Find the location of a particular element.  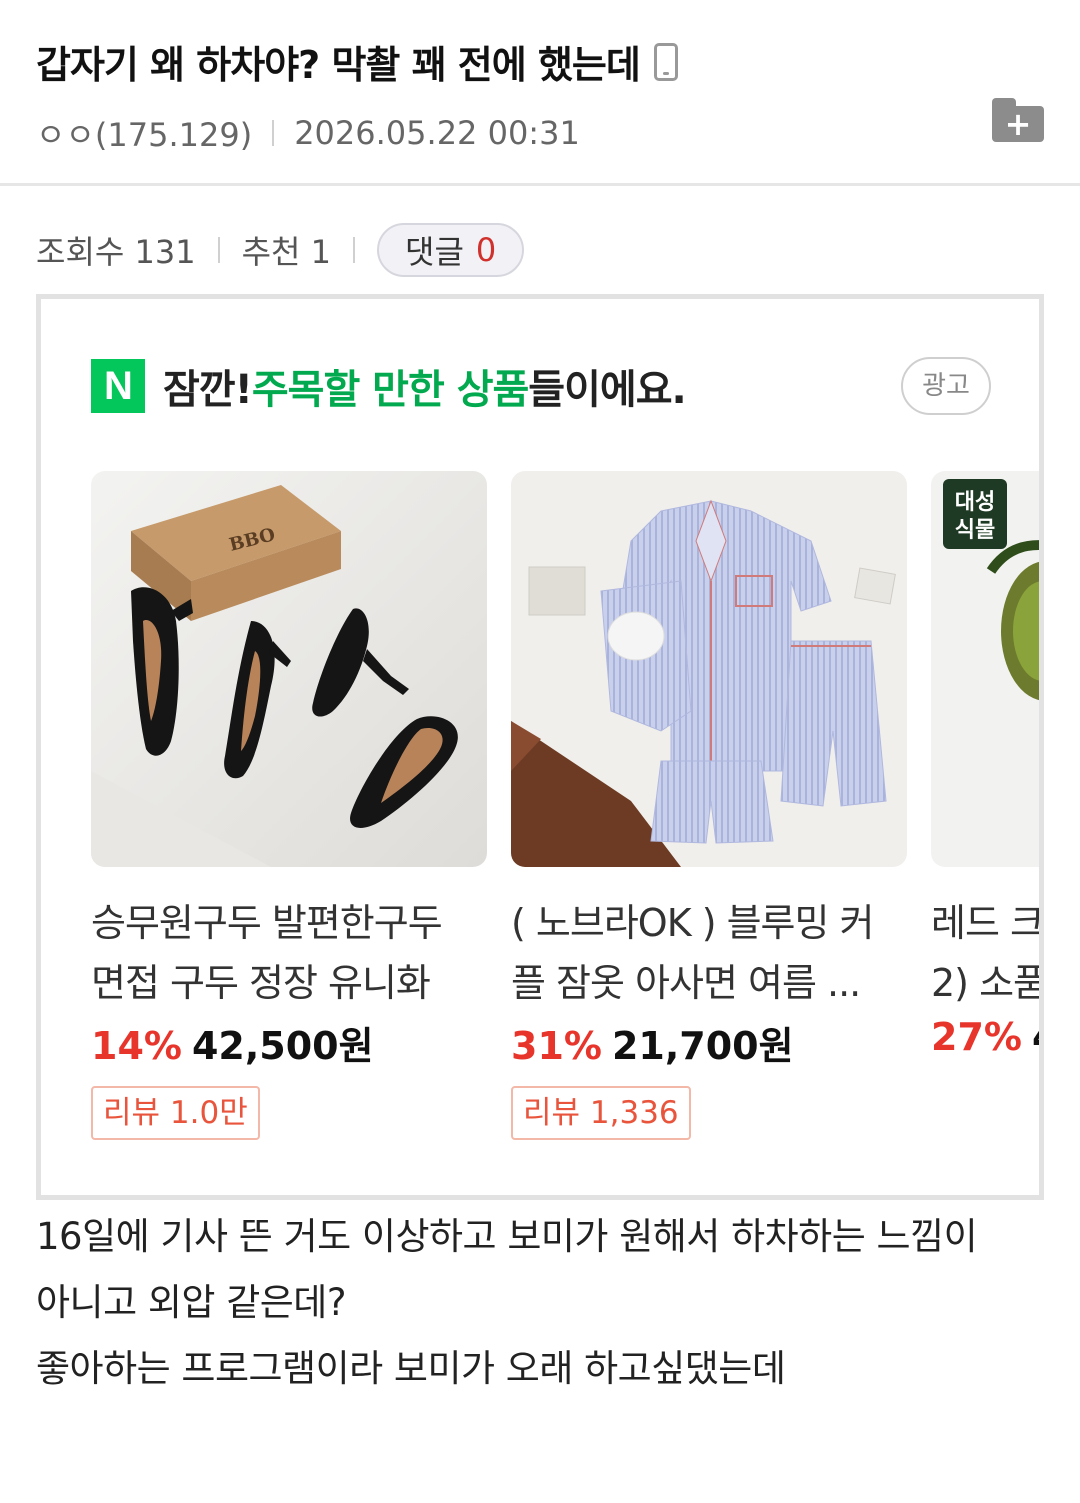

mobile-phone-icon is located at coordinates (665, 61).